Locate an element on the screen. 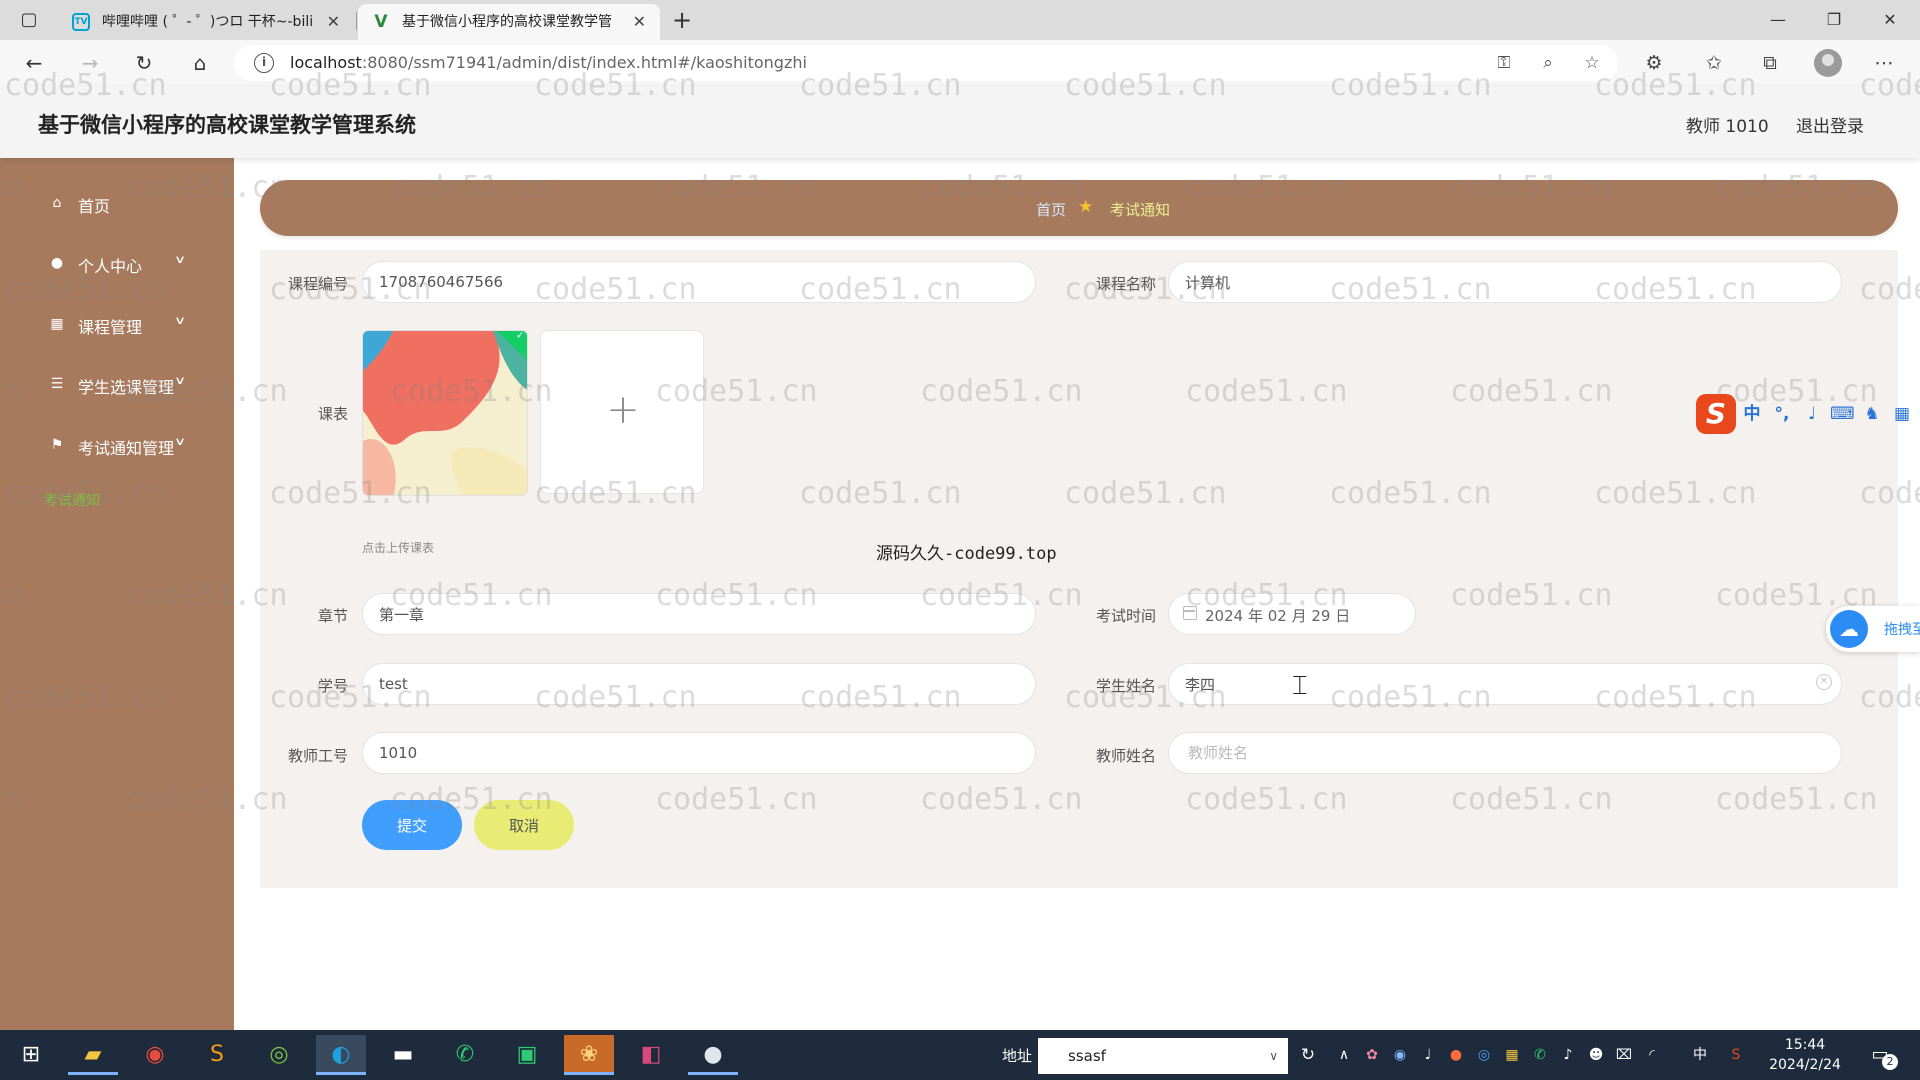 The image size is (1920, 1080). extensions-icon: ⚙ is located at coordinates (1654, 63).